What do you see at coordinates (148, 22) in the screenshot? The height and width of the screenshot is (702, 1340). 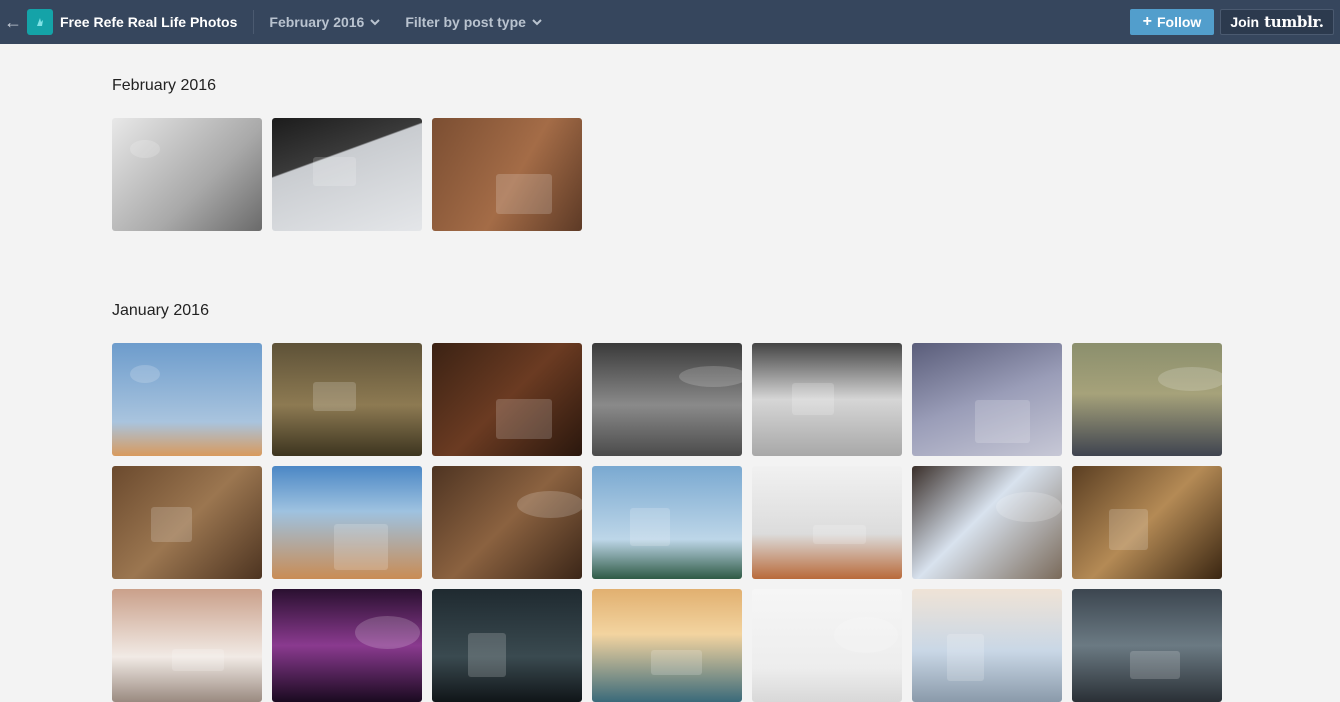 I see `blog-title: Free Refe Real Life Photos` at bounding box center [148, 22].